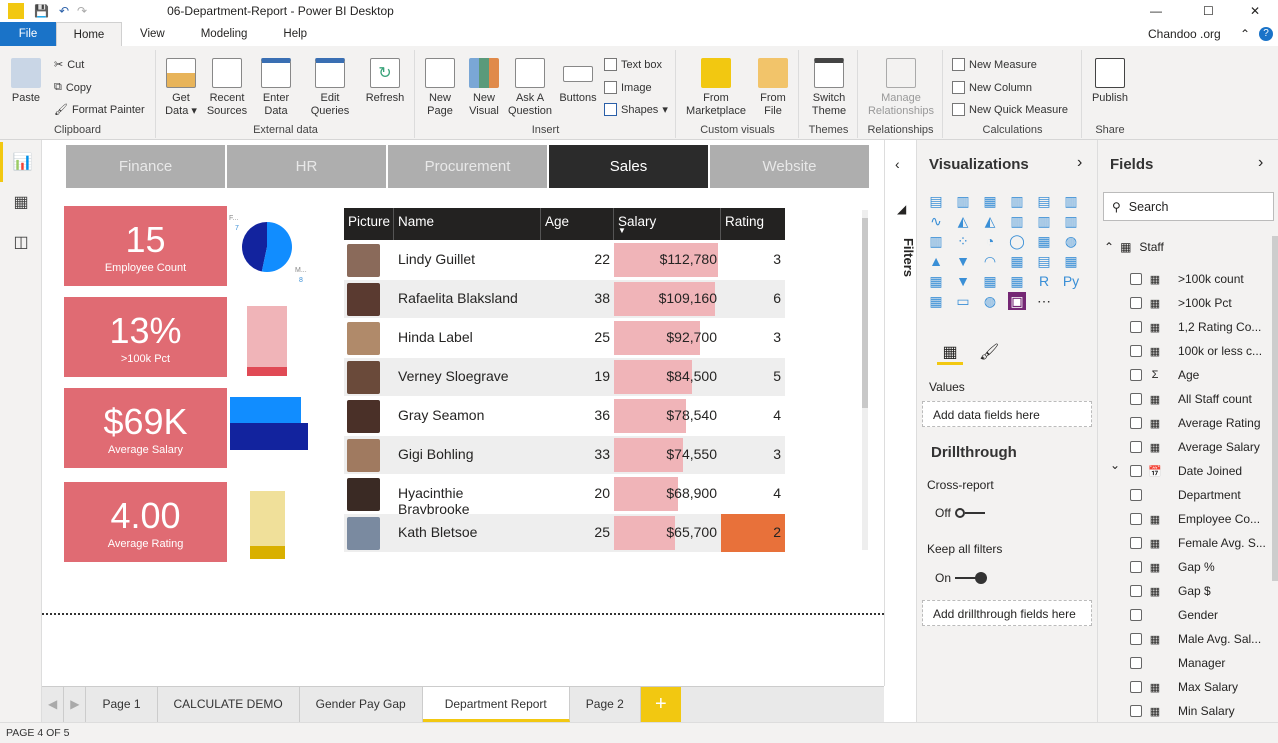 This screenshot has height=743, width=1278. Describe the element at coordinates (1017, 301) in the screenshot. I see `power-apps-visual-icon: ▣` at that location.